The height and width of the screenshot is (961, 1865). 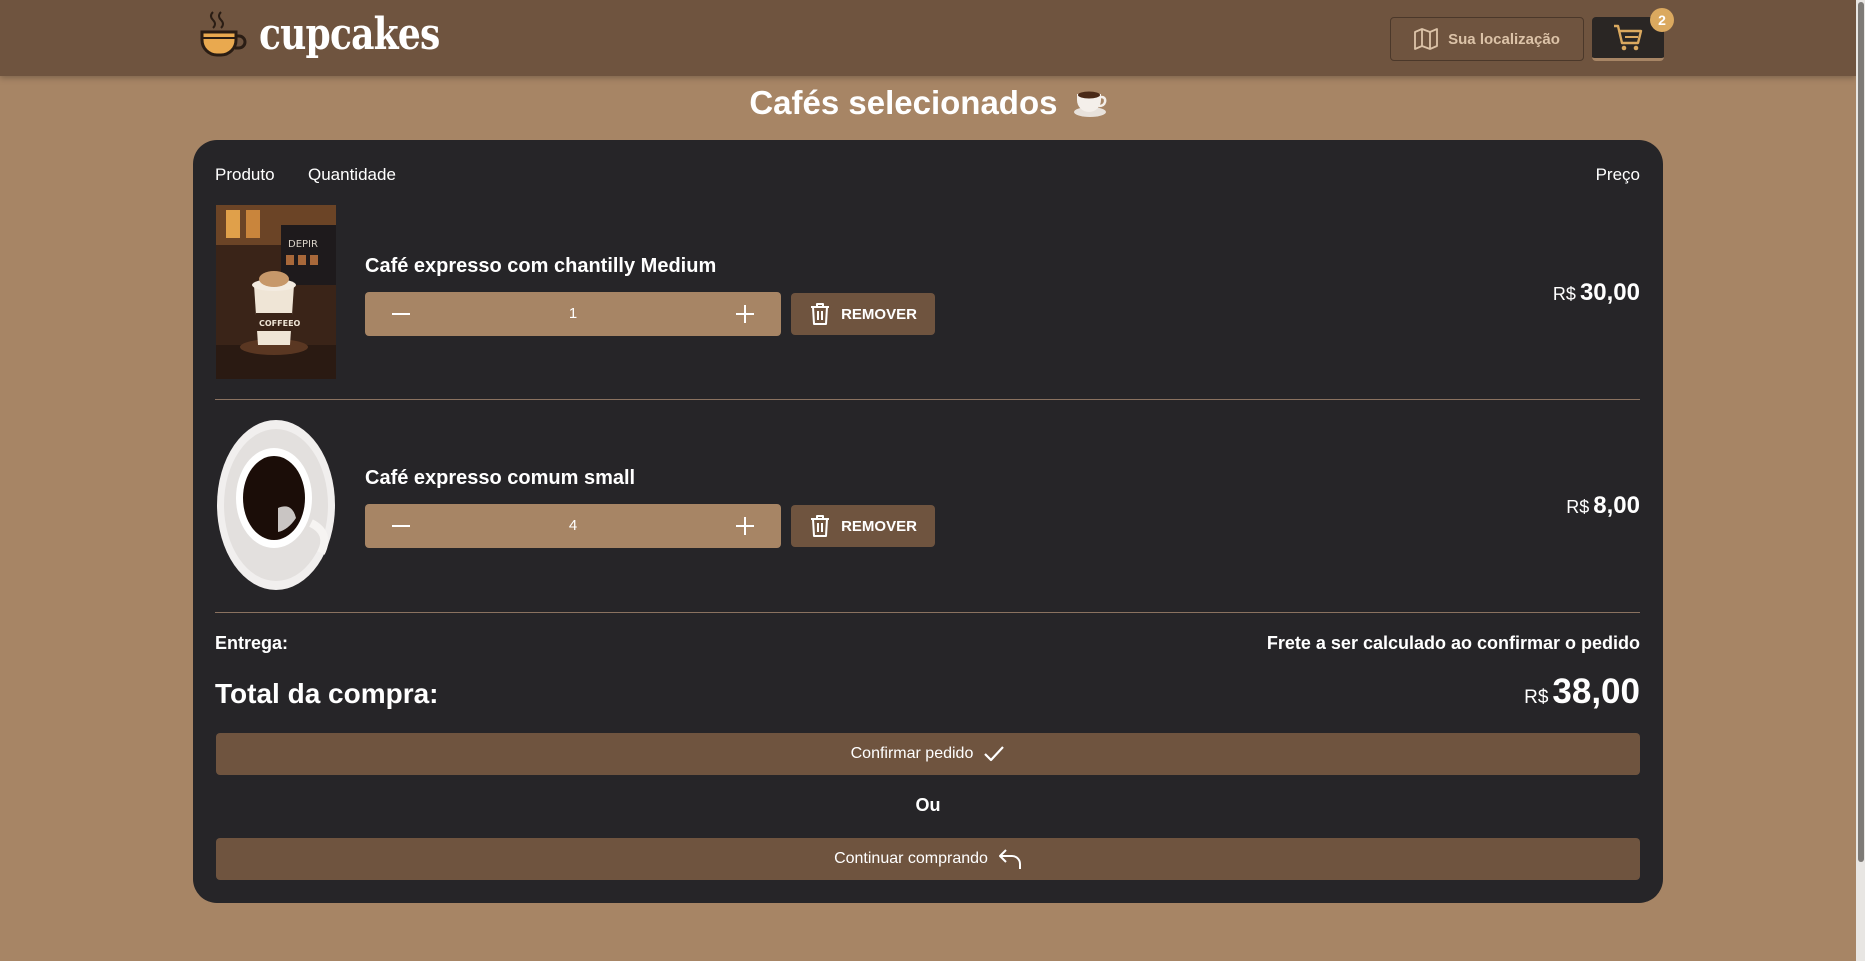 I want to click on cart-count-badge: 2, so click(x=1662, y=20).